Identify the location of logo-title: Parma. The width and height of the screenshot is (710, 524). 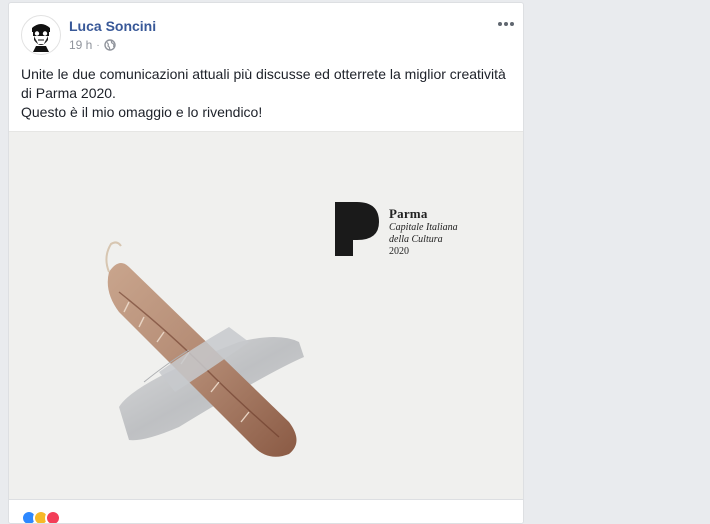
(408, 213).